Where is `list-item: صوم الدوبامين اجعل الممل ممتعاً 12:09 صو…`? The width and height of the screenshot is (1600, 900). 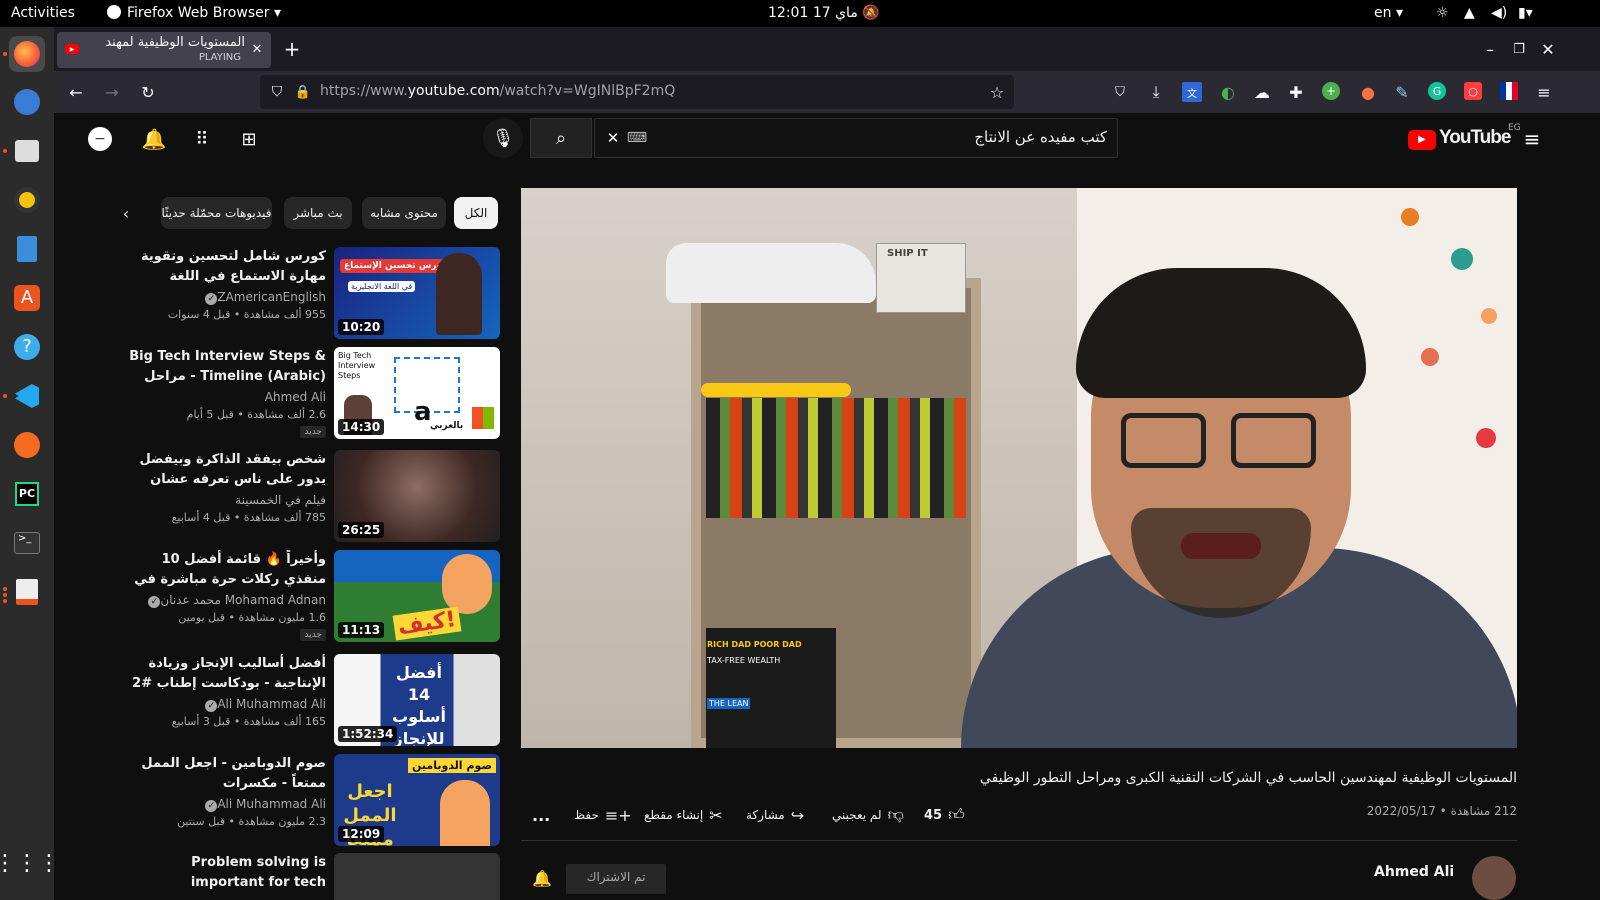 list-item: صوم الدوبامين اجعل الممل ممتعاً 12:09 صو… is located at coordinates (307, 800).